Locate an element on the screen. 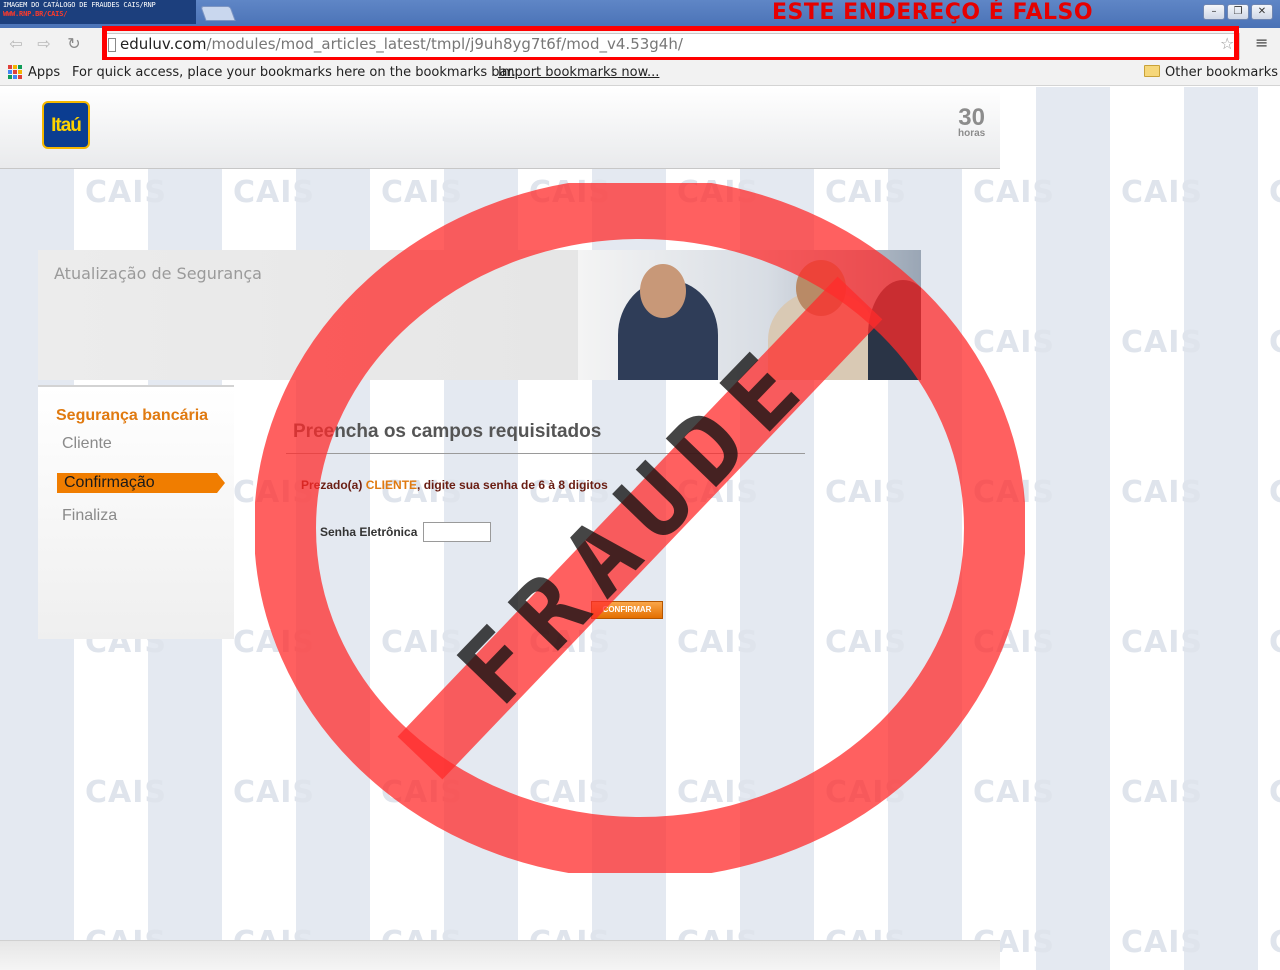  logo-text: Itaú is located at coordinates (66, 125).